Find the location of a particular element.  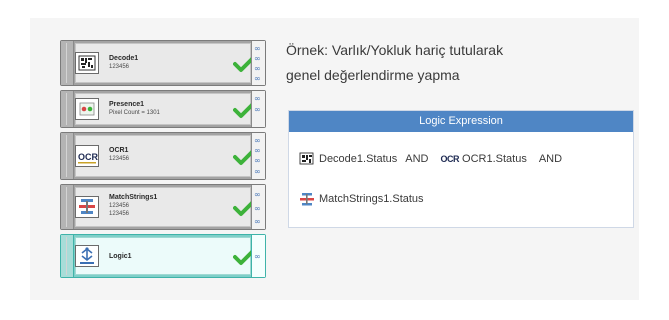

expression-term: Decode1.Status is located at coordinates (358, 159).